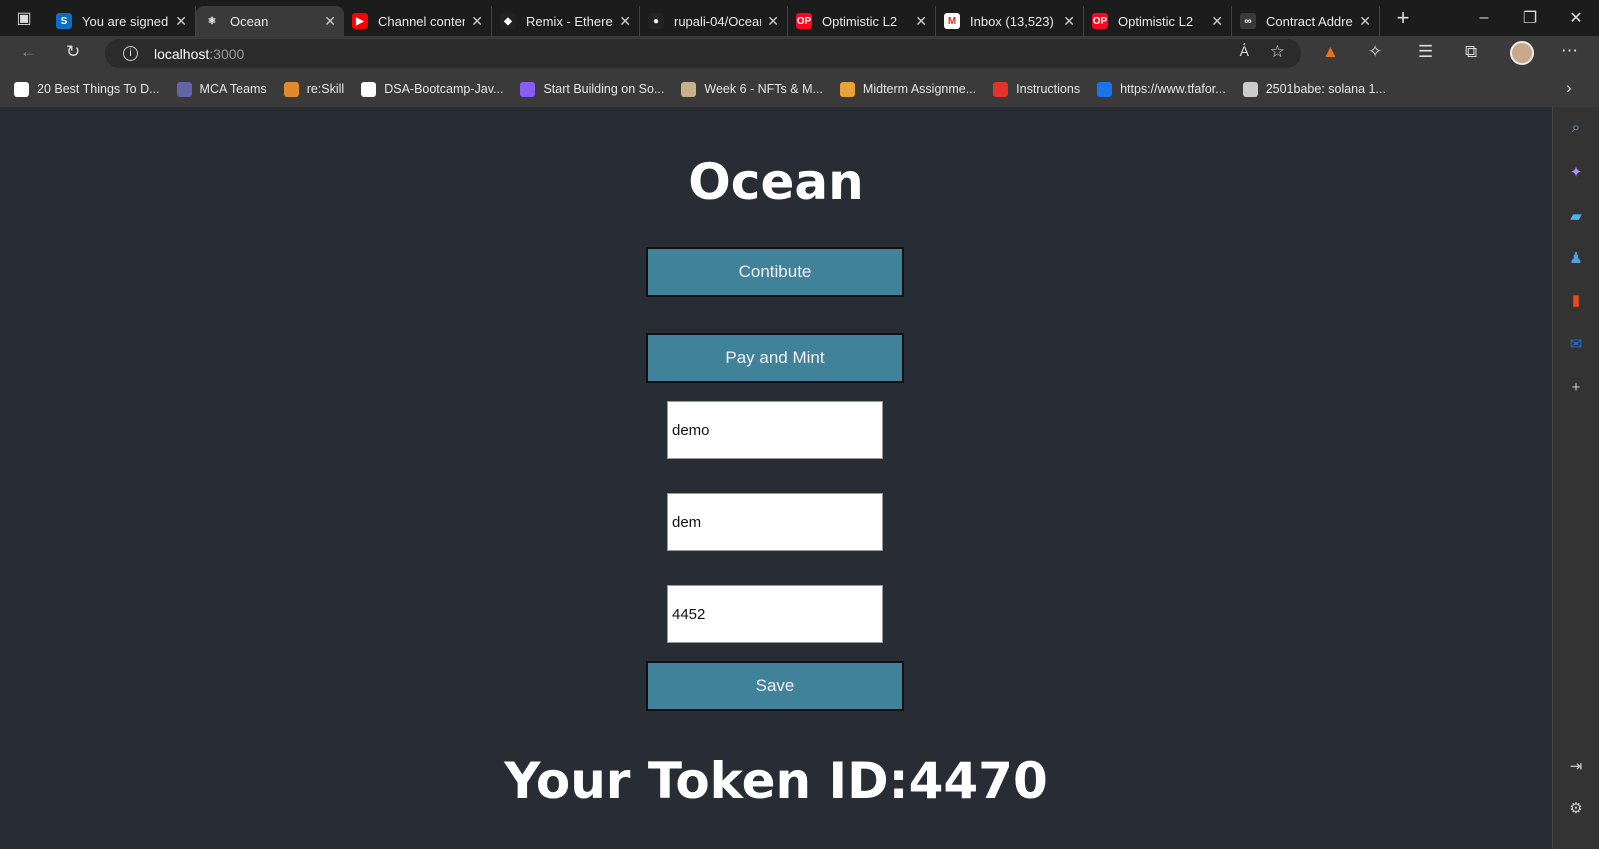 The width and height of the screenshot is (1599, 849). What do you see at coordinates (703, 53) in the screenshot?
I see `url-input: i localhost:3000 A᷾ ☆` at bounding box center [703, 53].